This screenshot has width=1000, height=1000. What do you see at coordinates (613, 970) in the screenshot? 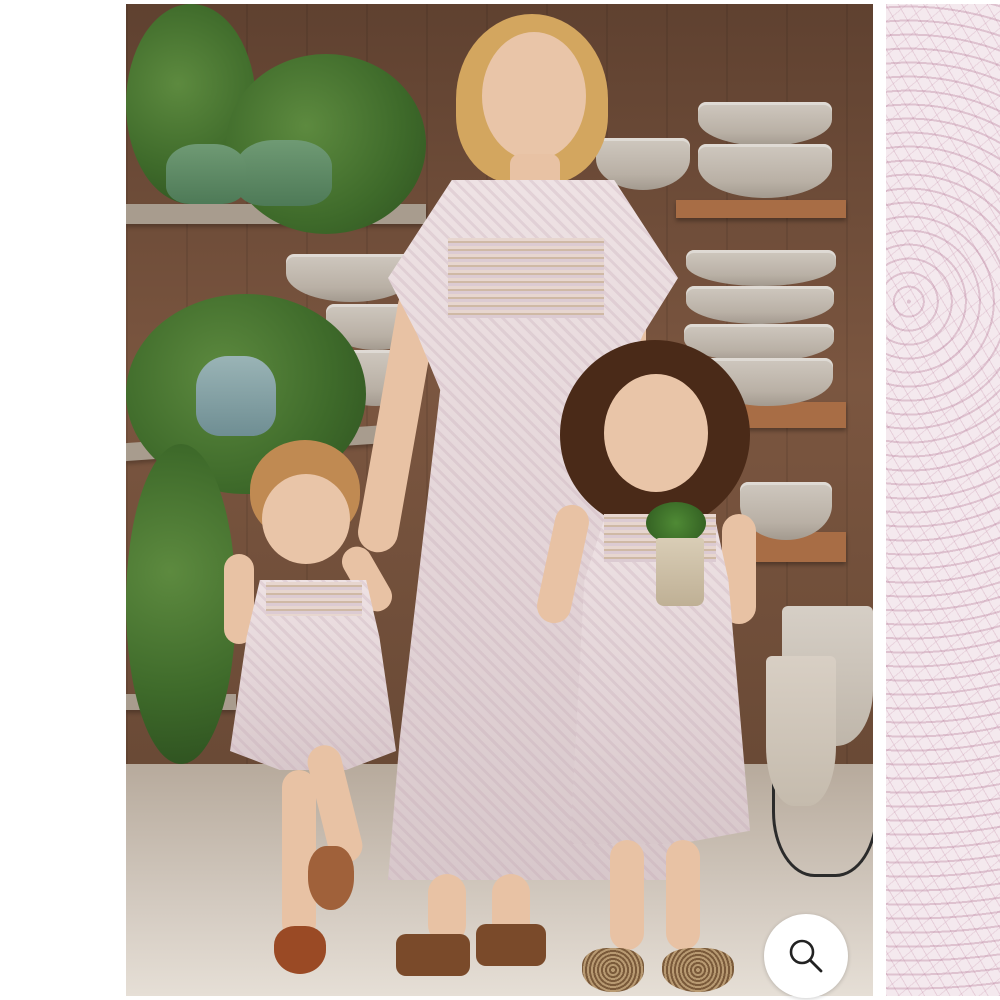
I see `girl-shoe-left` at bounding box center [613, 970].